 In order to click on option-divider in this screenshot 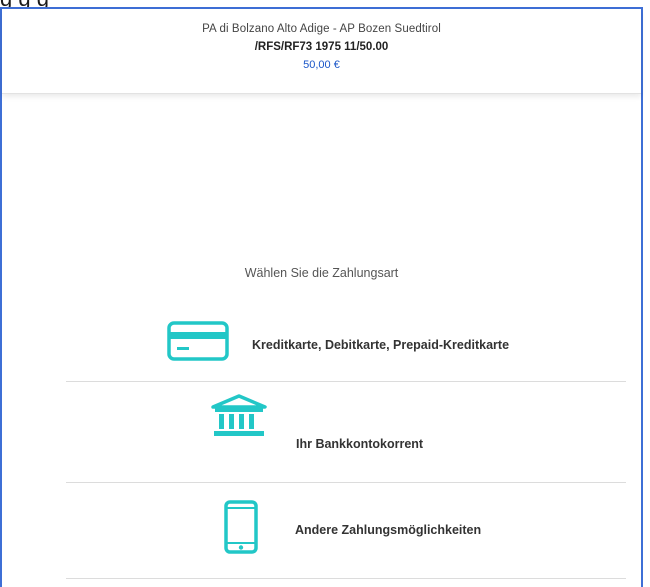, I will do `click(346, 578)`.